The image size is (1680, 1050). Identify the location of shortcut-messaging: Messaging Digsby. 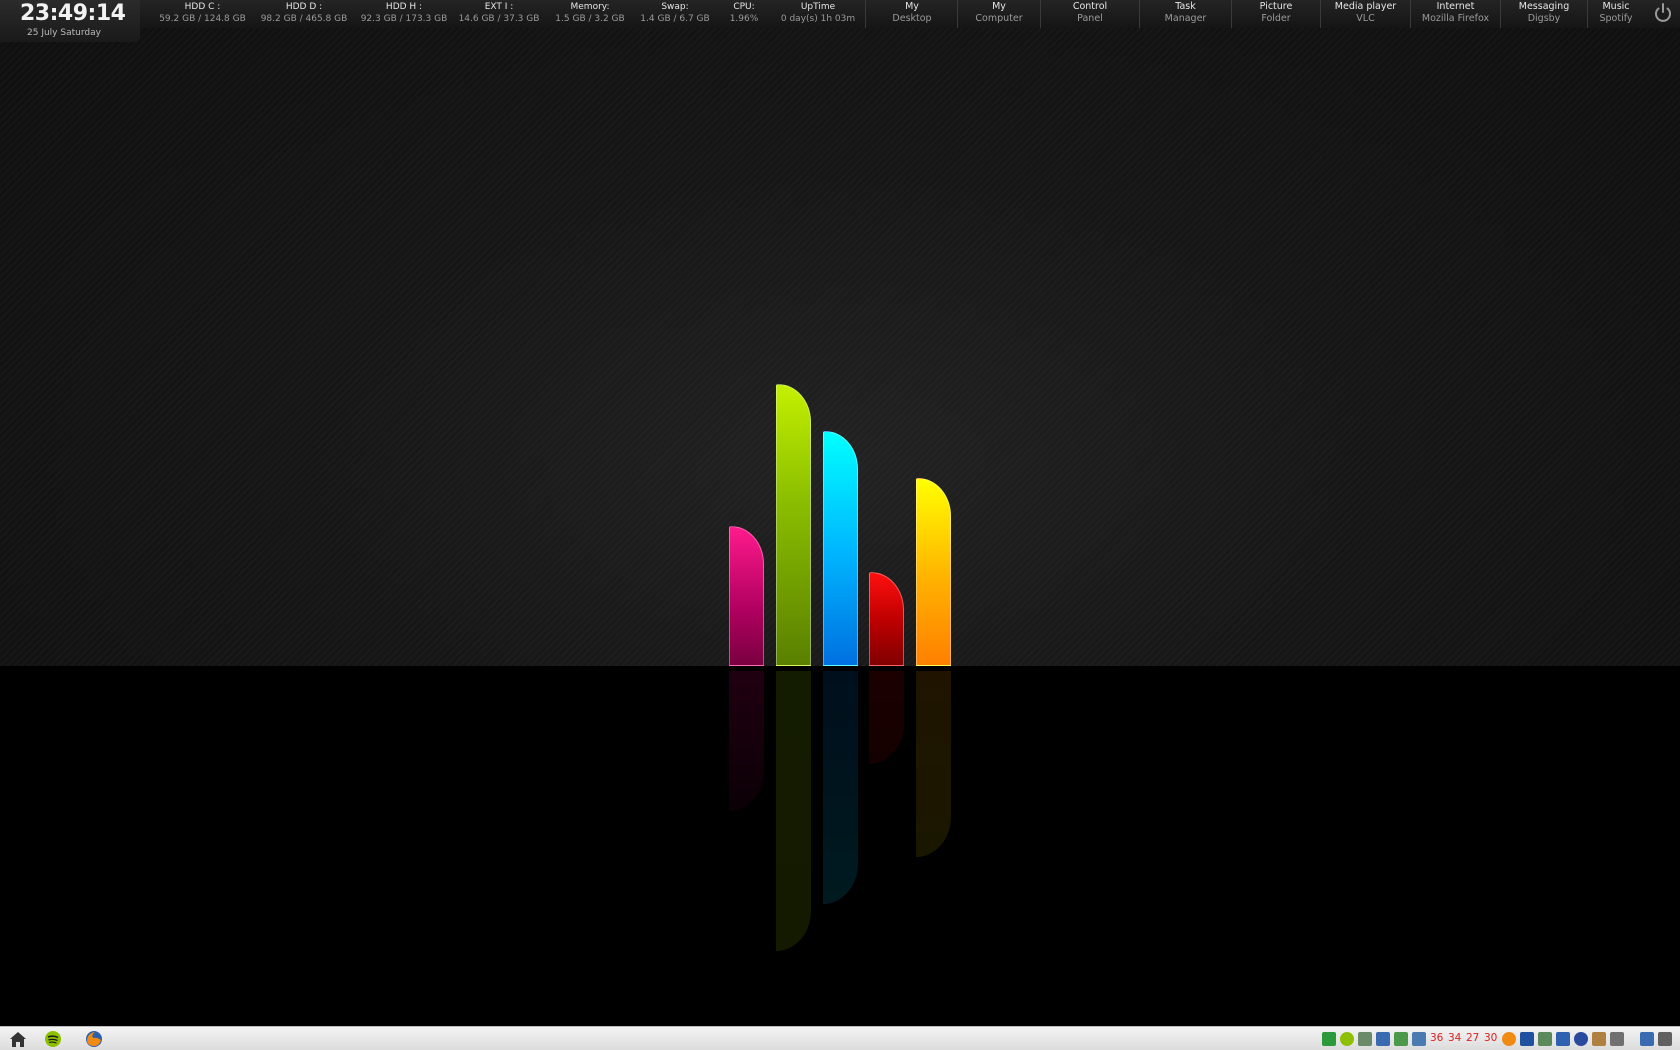
(1544, 14).